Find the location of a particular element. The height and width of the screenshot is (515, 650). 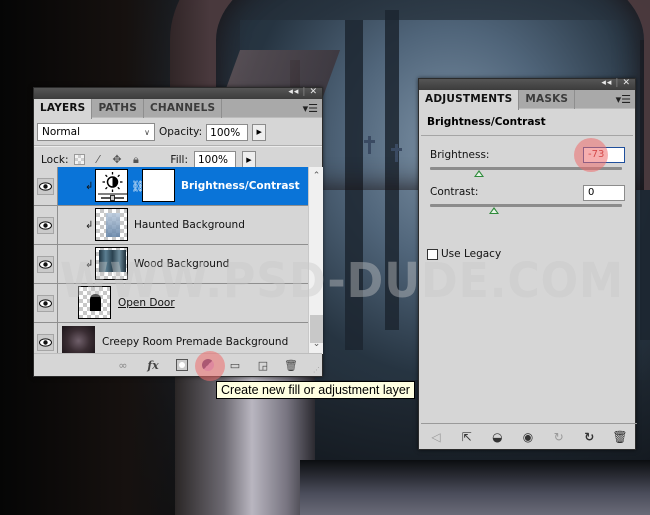

layers-scrollbar: ⌃ ⌄ is located at coordinates (315, 260).